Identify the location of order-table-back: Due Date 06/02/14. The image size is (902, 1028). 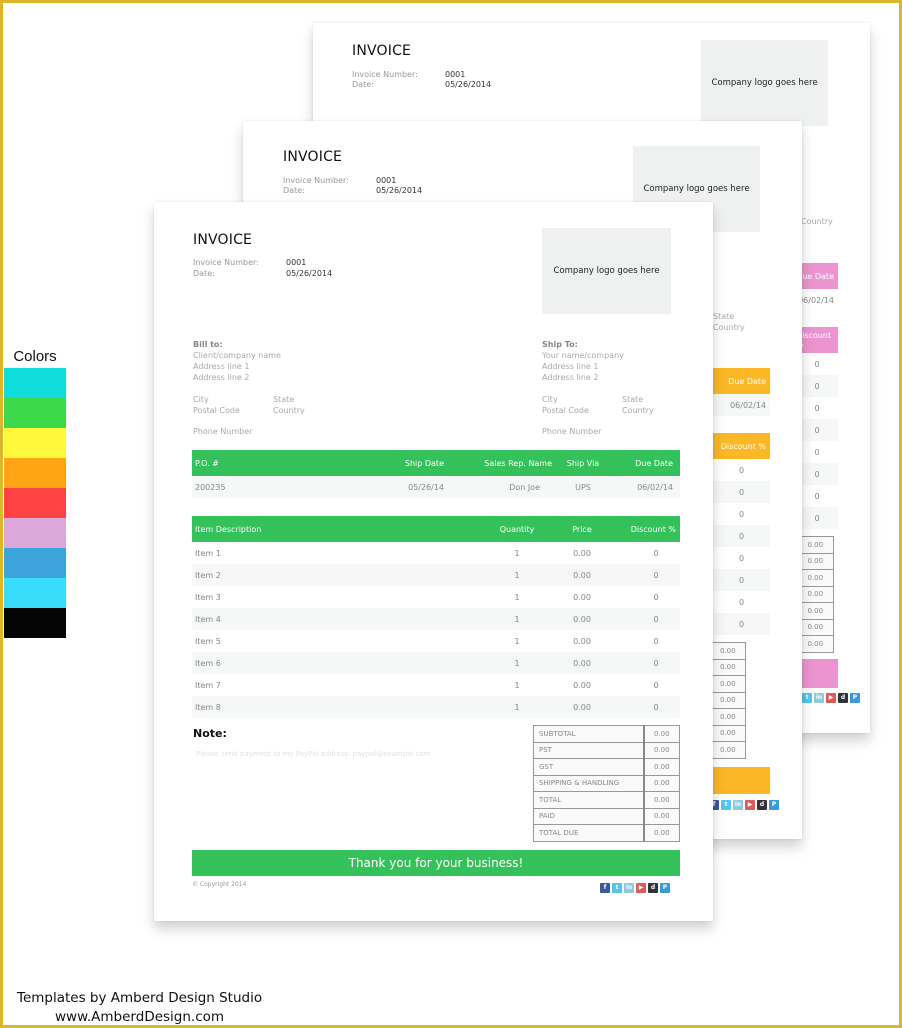
(817, 287).